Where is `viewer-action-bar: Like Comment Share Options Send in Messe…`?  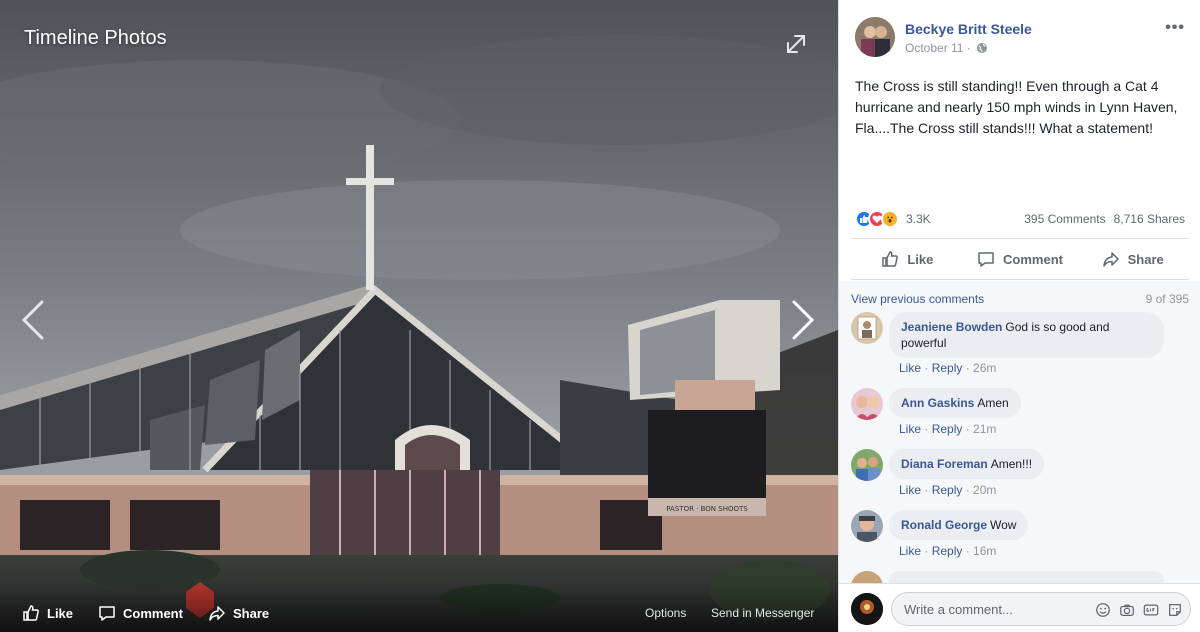 viewer-action-bar: Like Comment Share Options Send in Messe… is located at coordinates (419, 607).